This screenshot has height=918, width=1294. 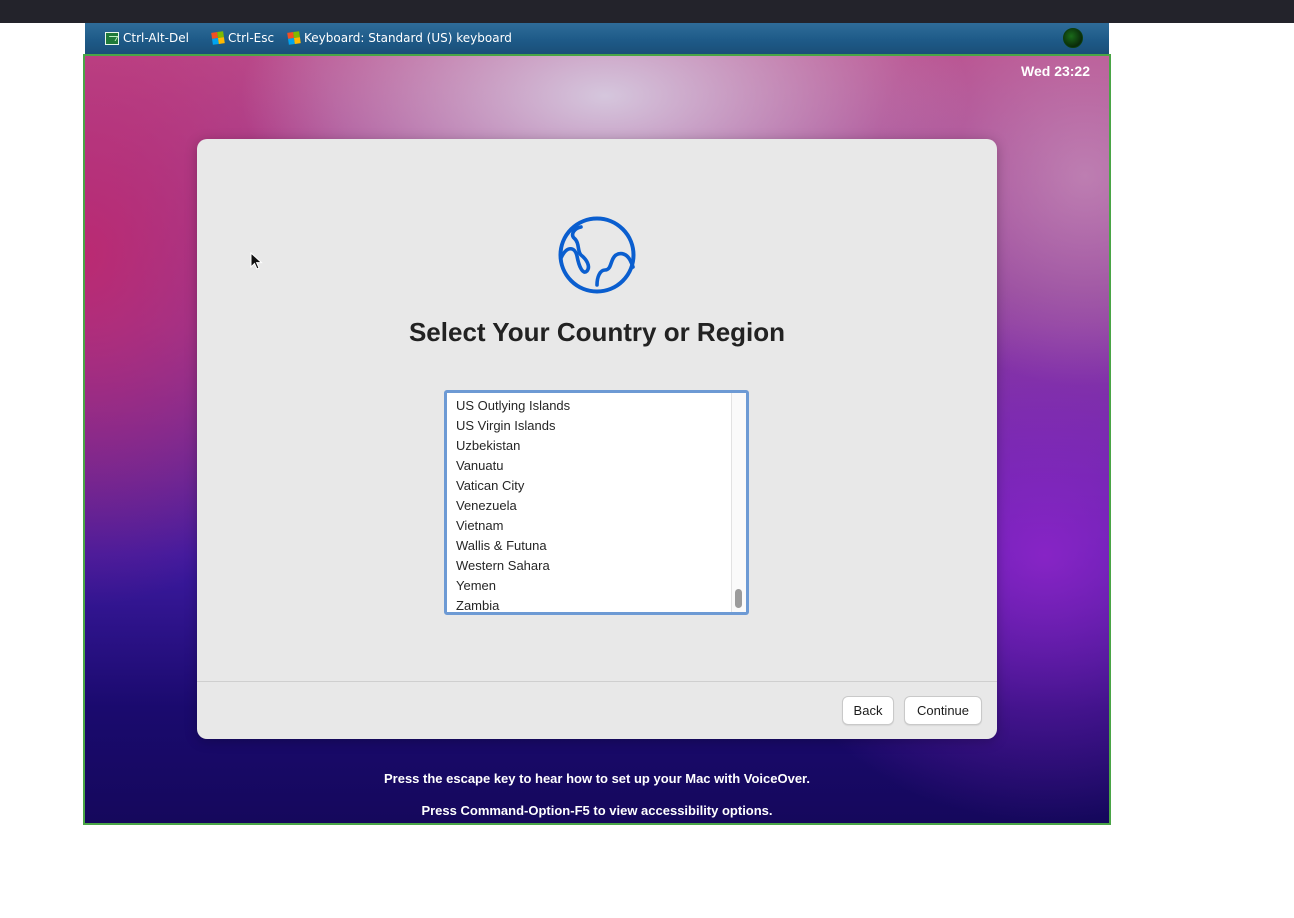 I want to click on back-button: Back, so click(x=868, y=710).